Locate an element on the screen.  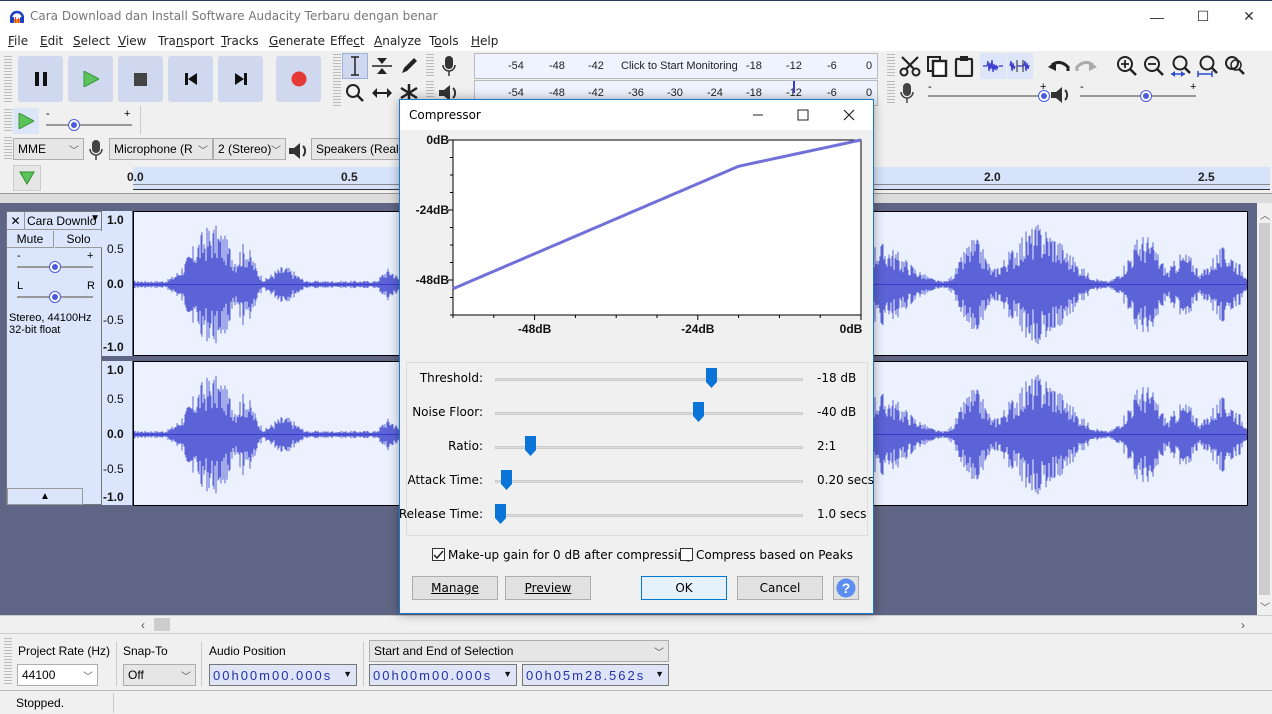
minimize-button: — is located at coordinates (1157, 16).